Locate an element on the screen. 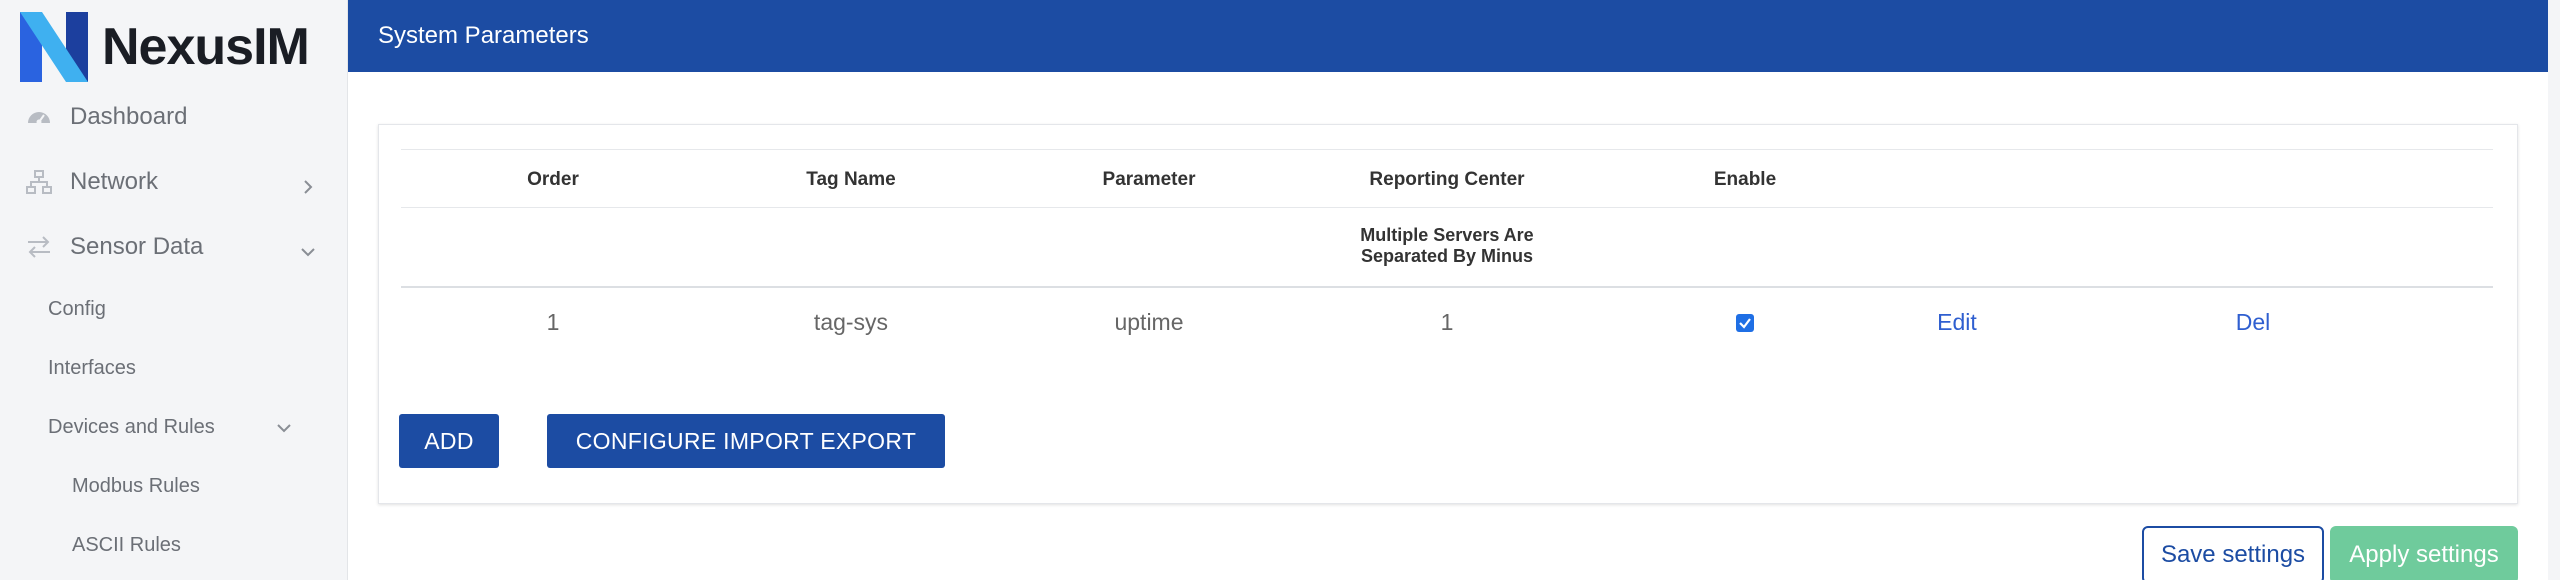  sidebar-item-label: Interfaces is located at coordinates (92, 367).